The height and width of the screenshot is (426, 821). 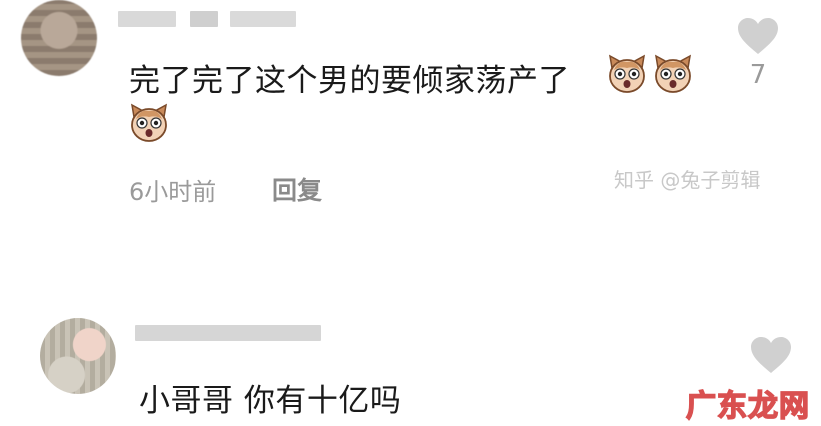 What do you see at coordinates (173, 192) in the screenshot?
I see `comment-timestamp: 6小时前` at bounding box center [173, 192].